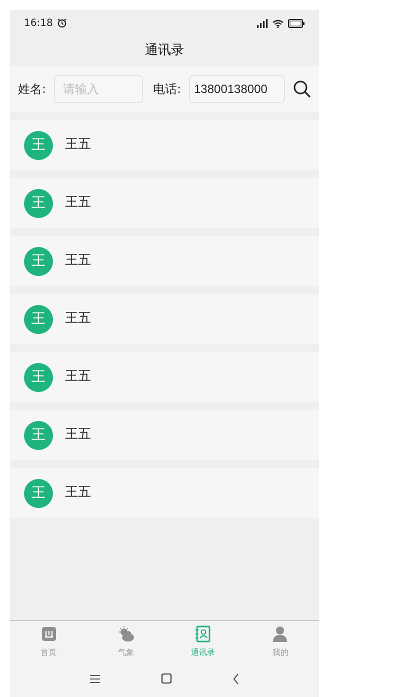 This screenshot has height=697, width=413. I want to click on signal-icon, so click(261, 23).